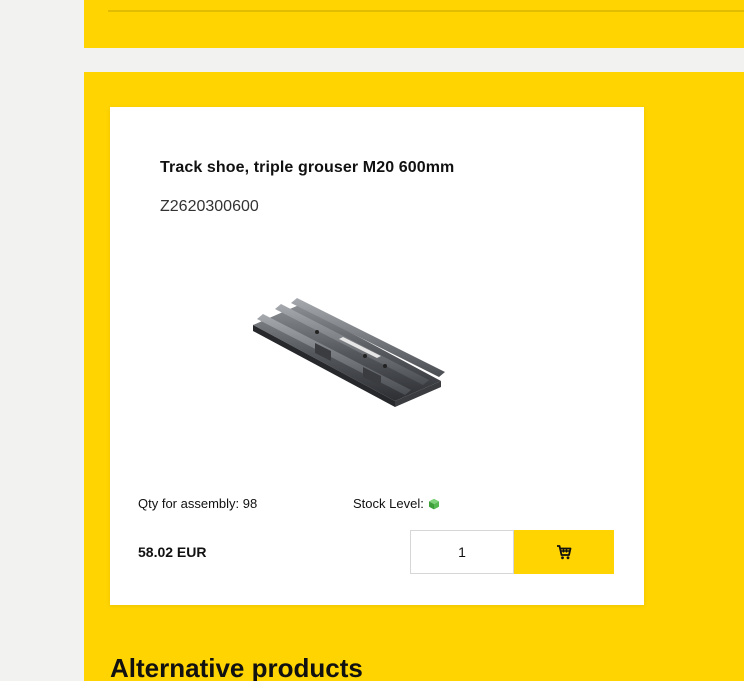 The image size is (744, 681). Describe the element at coordinates (462, 552) in the screenshot. I see `quantity-input` at that location.